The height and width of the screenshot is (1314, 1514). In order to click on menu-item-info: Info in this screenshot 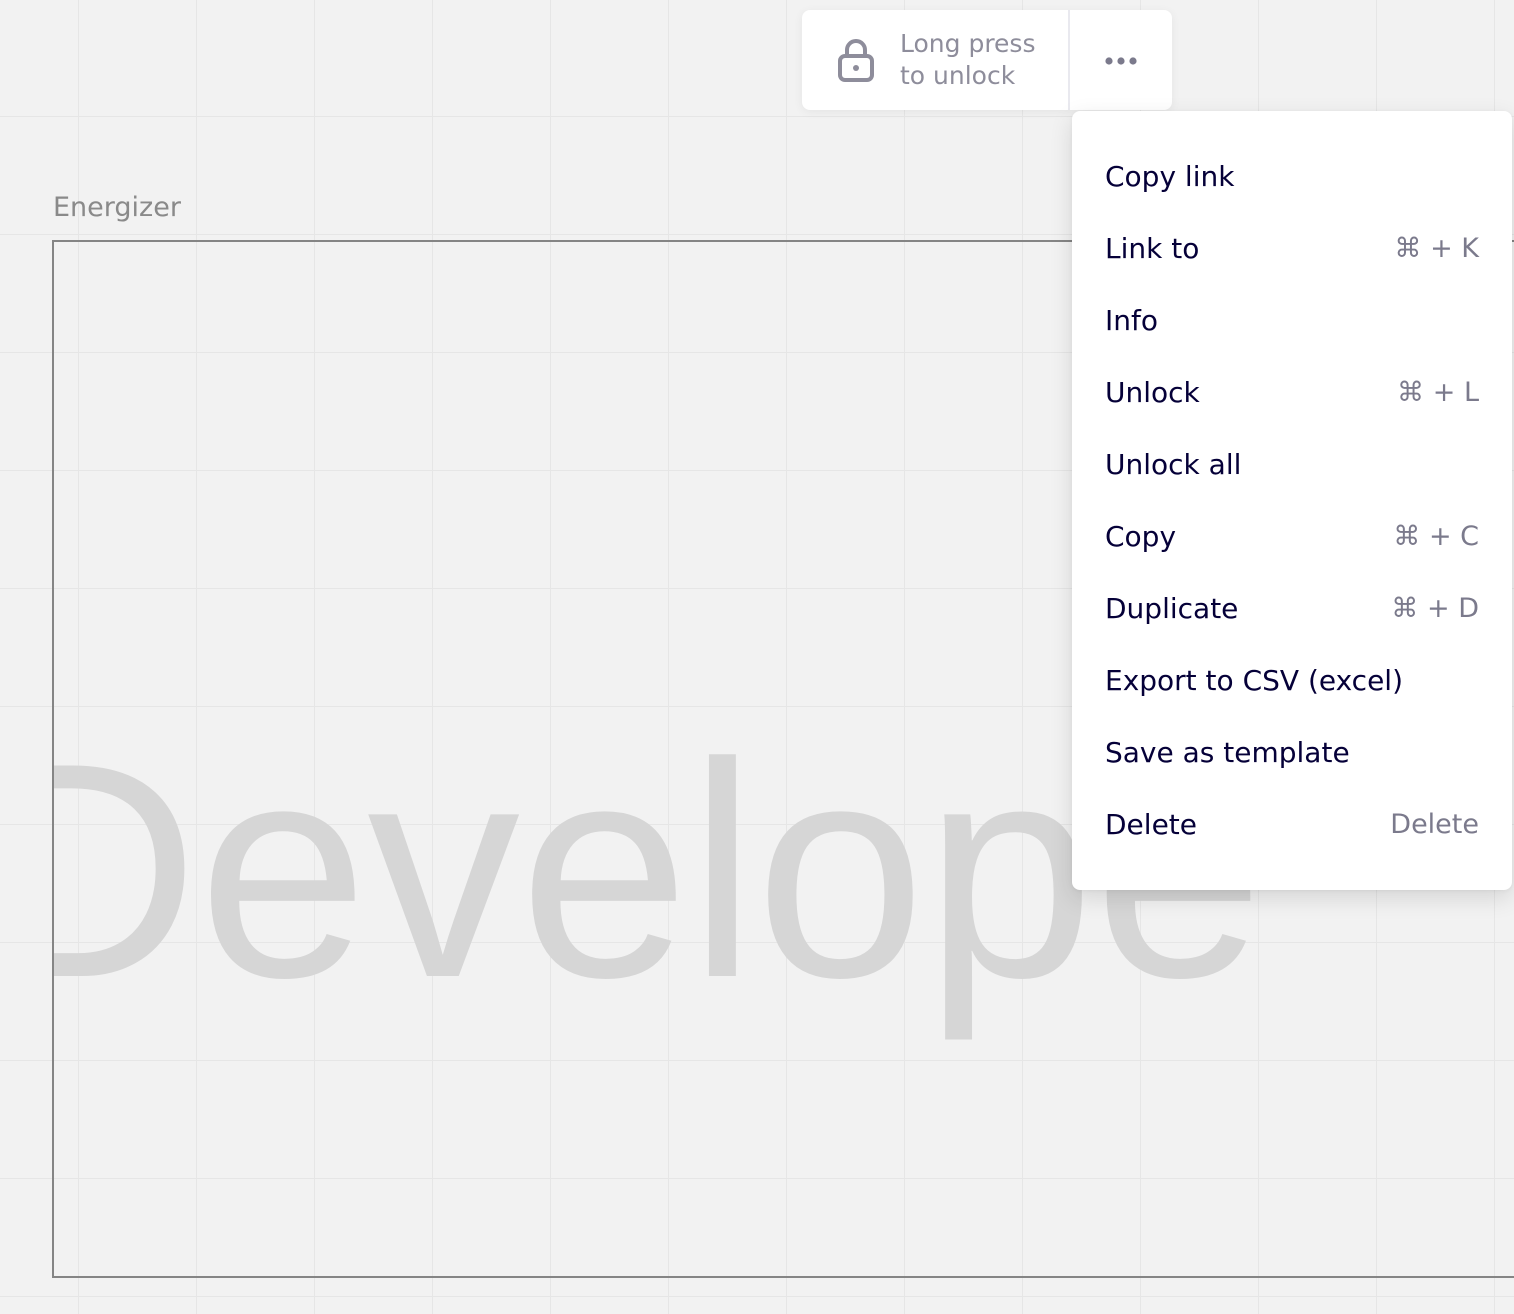, I will do `click(1292, 320)`.